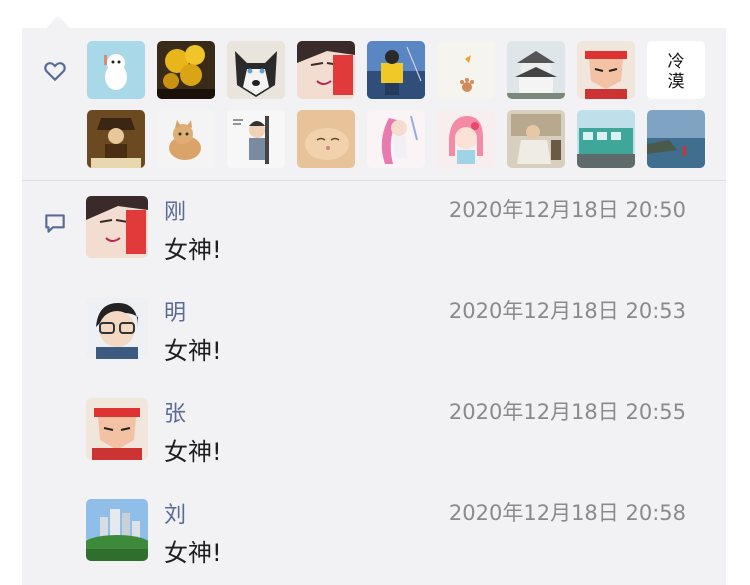 The height and width of the screenshot is (585, 750). I want to click on commenter-name: 明, so click(175, 311).